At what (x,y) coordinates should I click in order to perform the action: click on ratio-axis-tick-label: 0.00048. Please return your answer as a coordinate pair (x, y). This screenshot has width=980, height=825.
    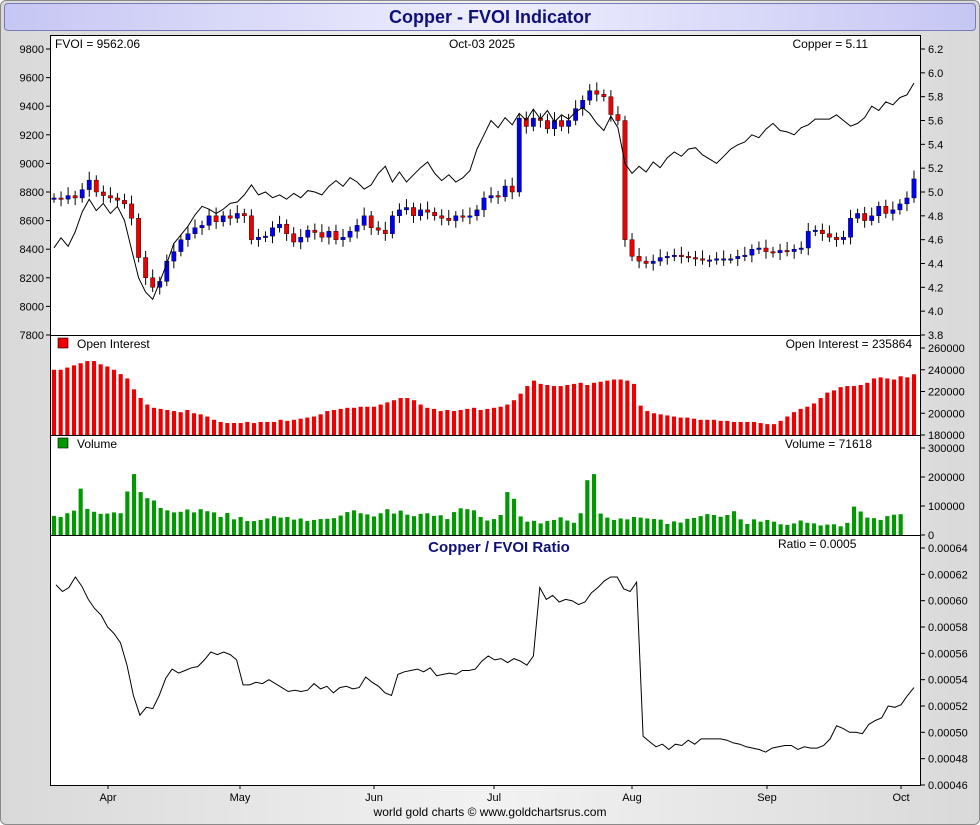
    Looking at the image, I should click on (948, 760).